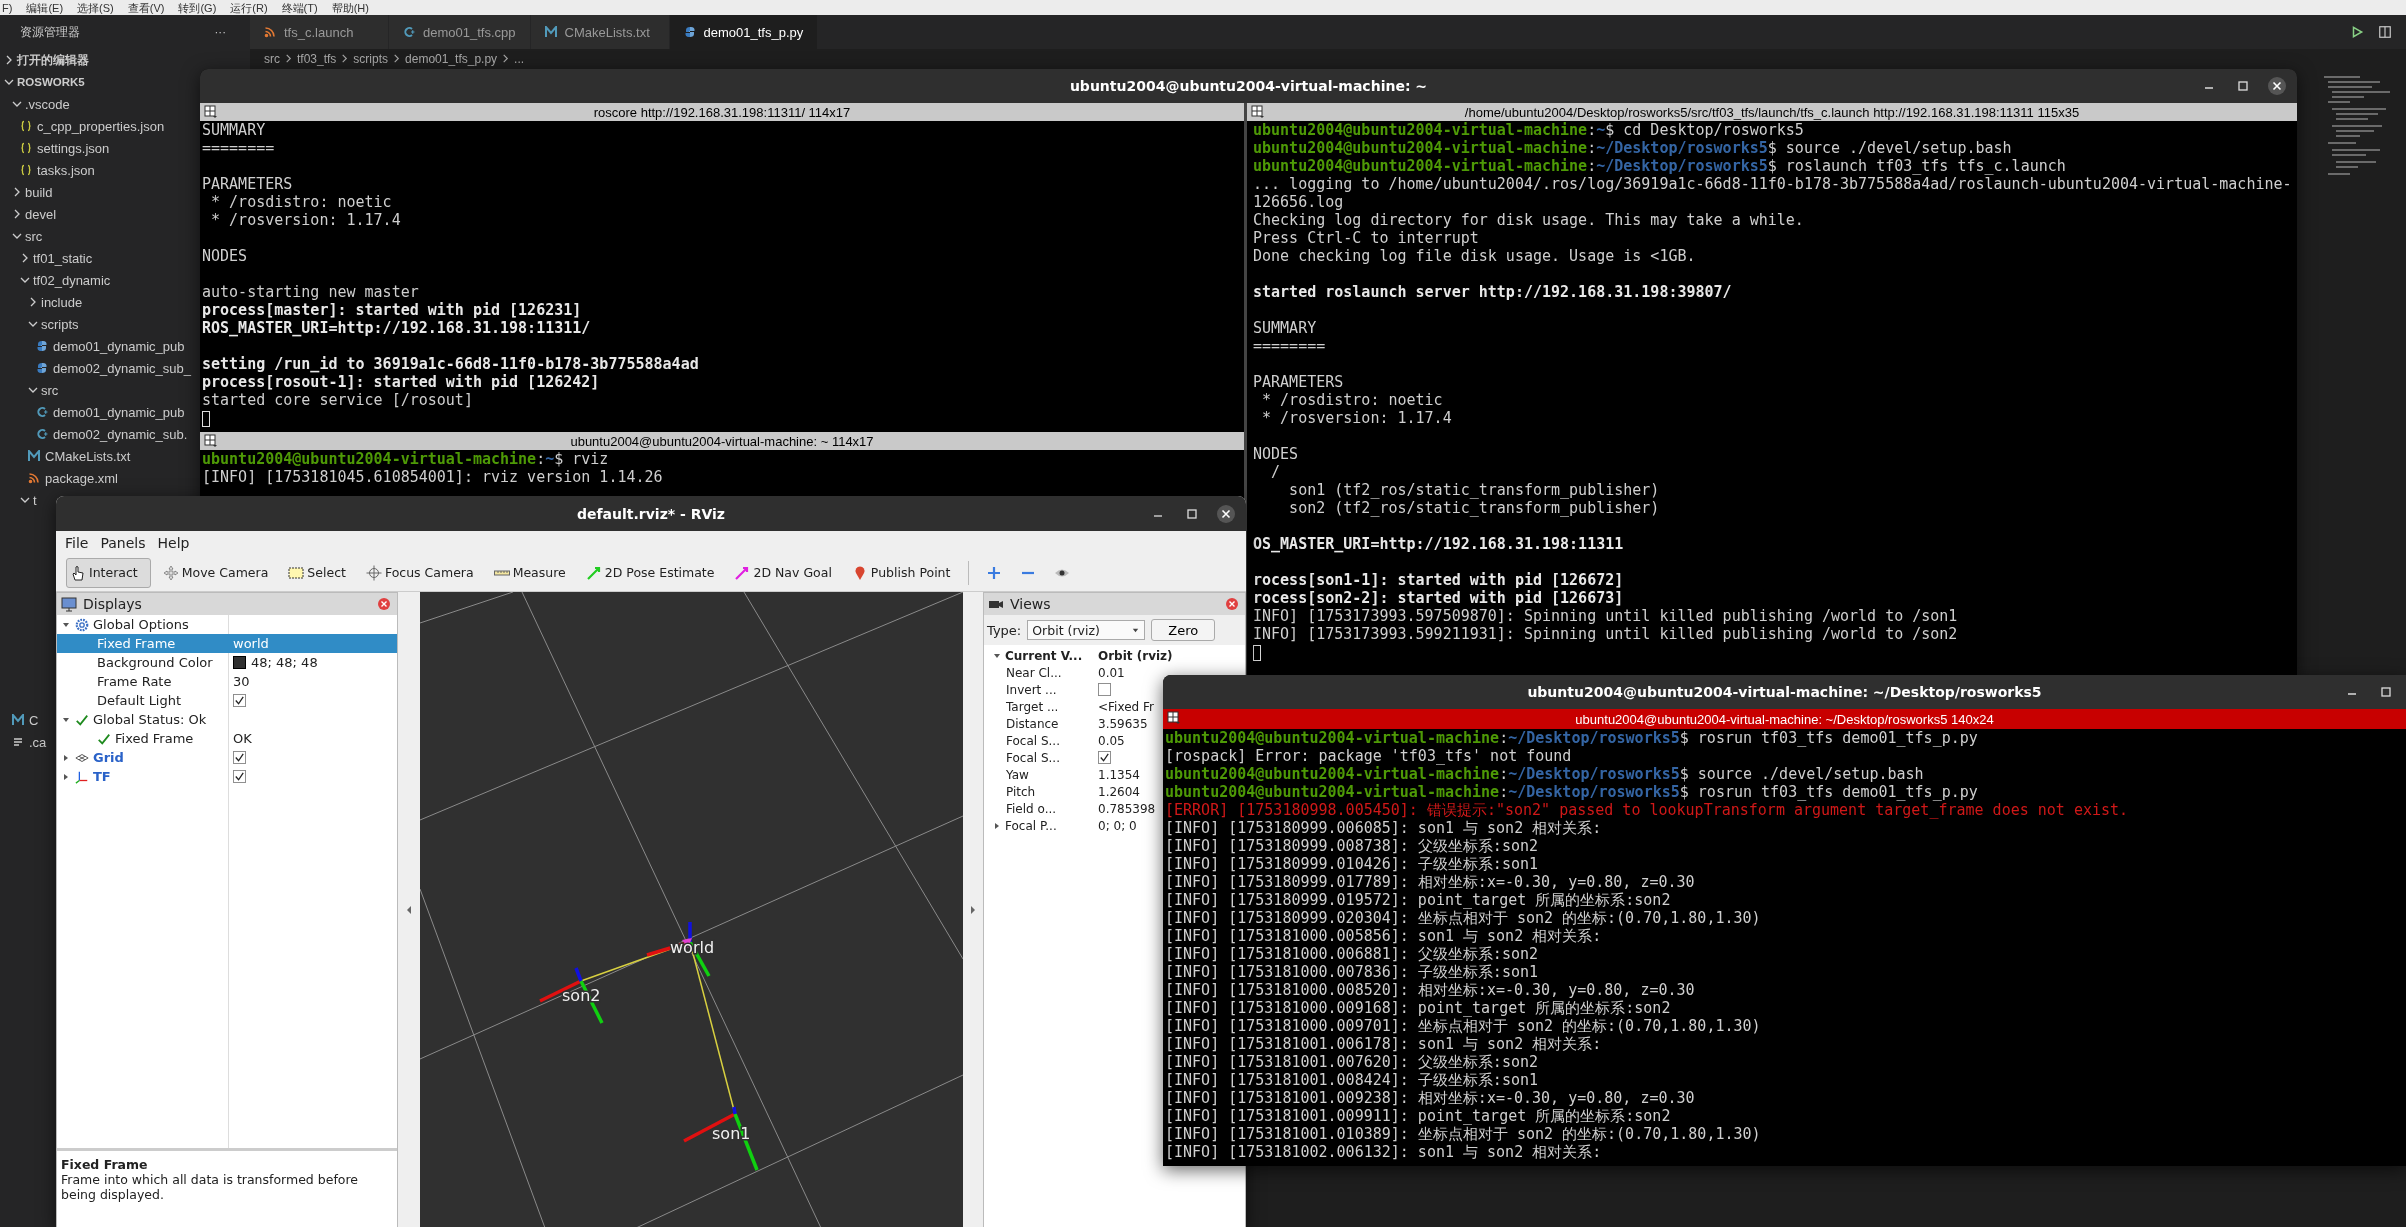 The width and height of the screenshot is (2406, 1227). I want to click on section-header: 打开的编辑器, so click(45, 60).